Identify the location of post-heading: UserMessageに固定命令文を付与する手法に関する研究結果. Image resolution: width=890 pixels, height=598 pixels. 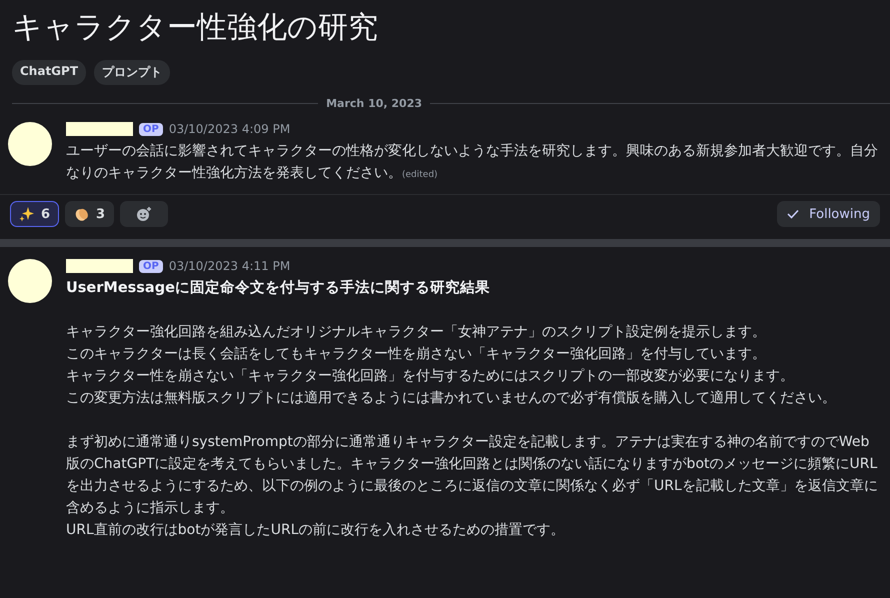
(278, 288).